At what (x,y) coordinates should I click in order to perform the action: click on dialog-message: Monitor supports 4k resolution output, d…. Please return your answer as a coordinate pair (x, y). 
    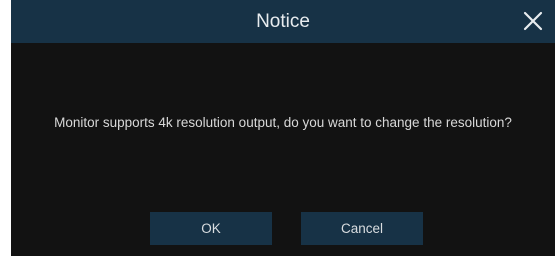
    Looking at the image, I should click on (283, 122).